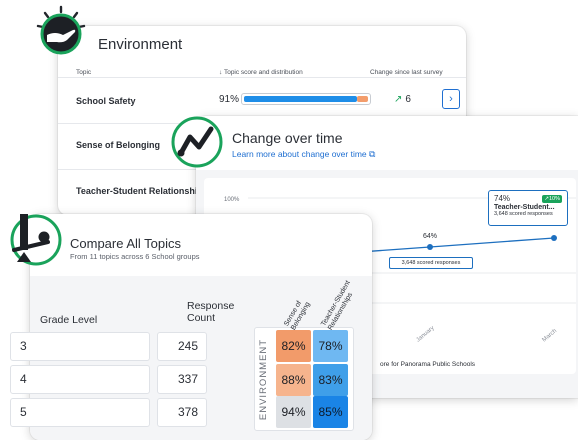  What do you see at coordinates (431, 263) in the screenshot?
I see `point-tooltip: 3,648 scored responses` at bounding box center [431, 263].